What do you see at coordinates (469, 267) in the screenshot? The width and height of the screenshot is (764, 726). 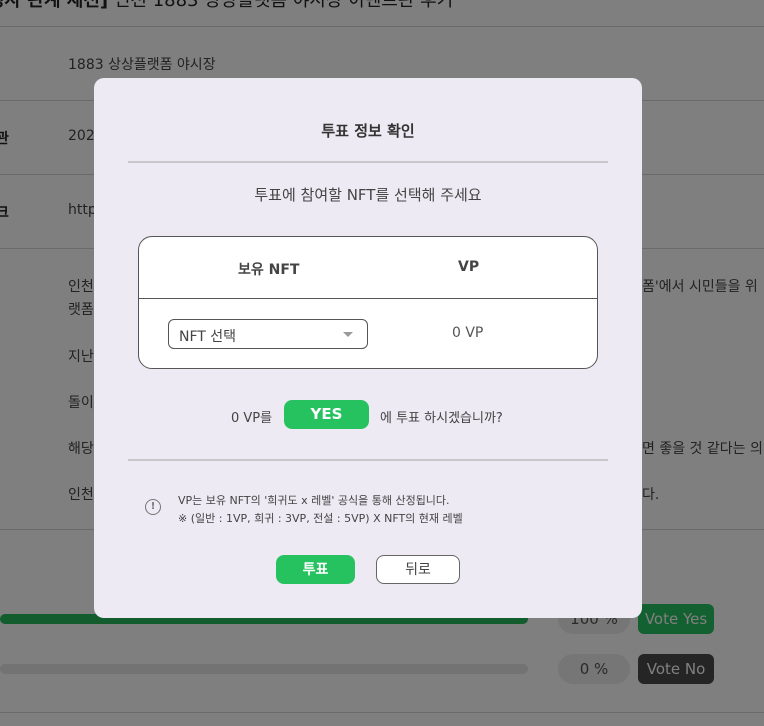 I see `column-header-vp: VP` at bounding box center [469, 267].